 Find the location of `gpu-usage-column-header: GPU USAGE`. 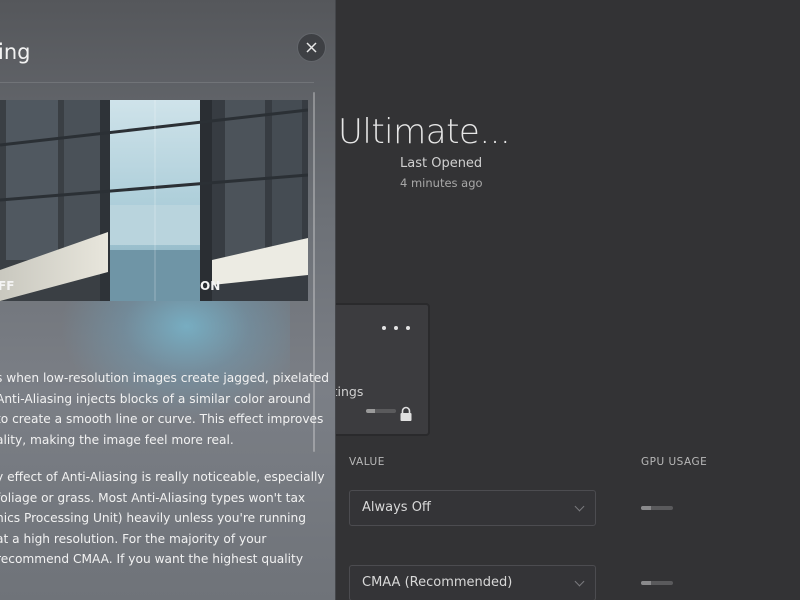

gpu-usage-column-header: GPU USAGE is located at coordinates (674, 462).